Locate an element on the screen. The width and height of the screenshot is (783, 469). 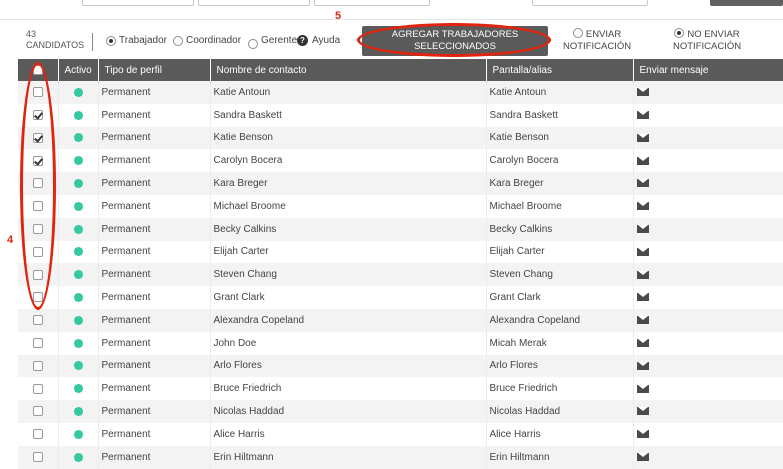
alias-cell: Alice Harris is located at coordinates (560, 434).